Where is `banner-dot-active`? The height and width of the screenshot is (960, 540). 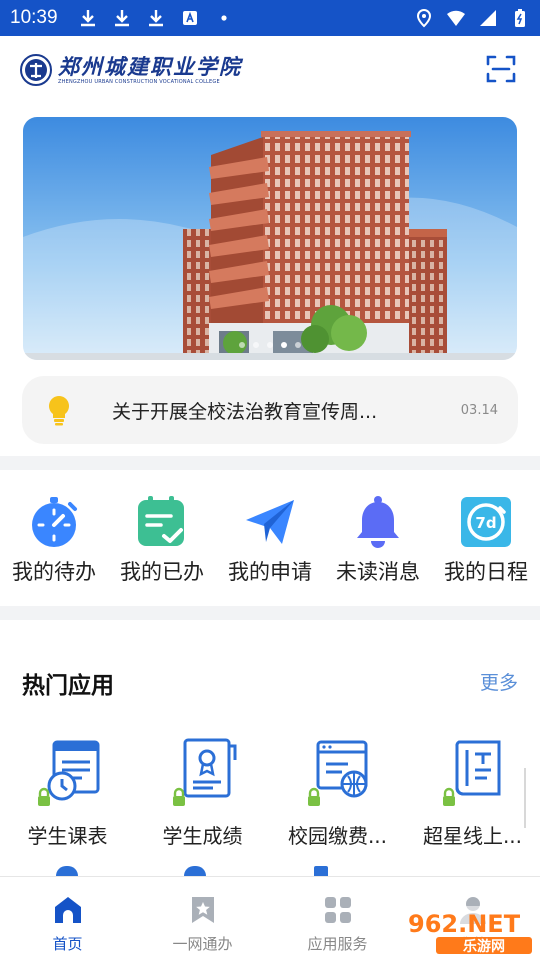
banner-dot-active is located at coordinates (284, 345).